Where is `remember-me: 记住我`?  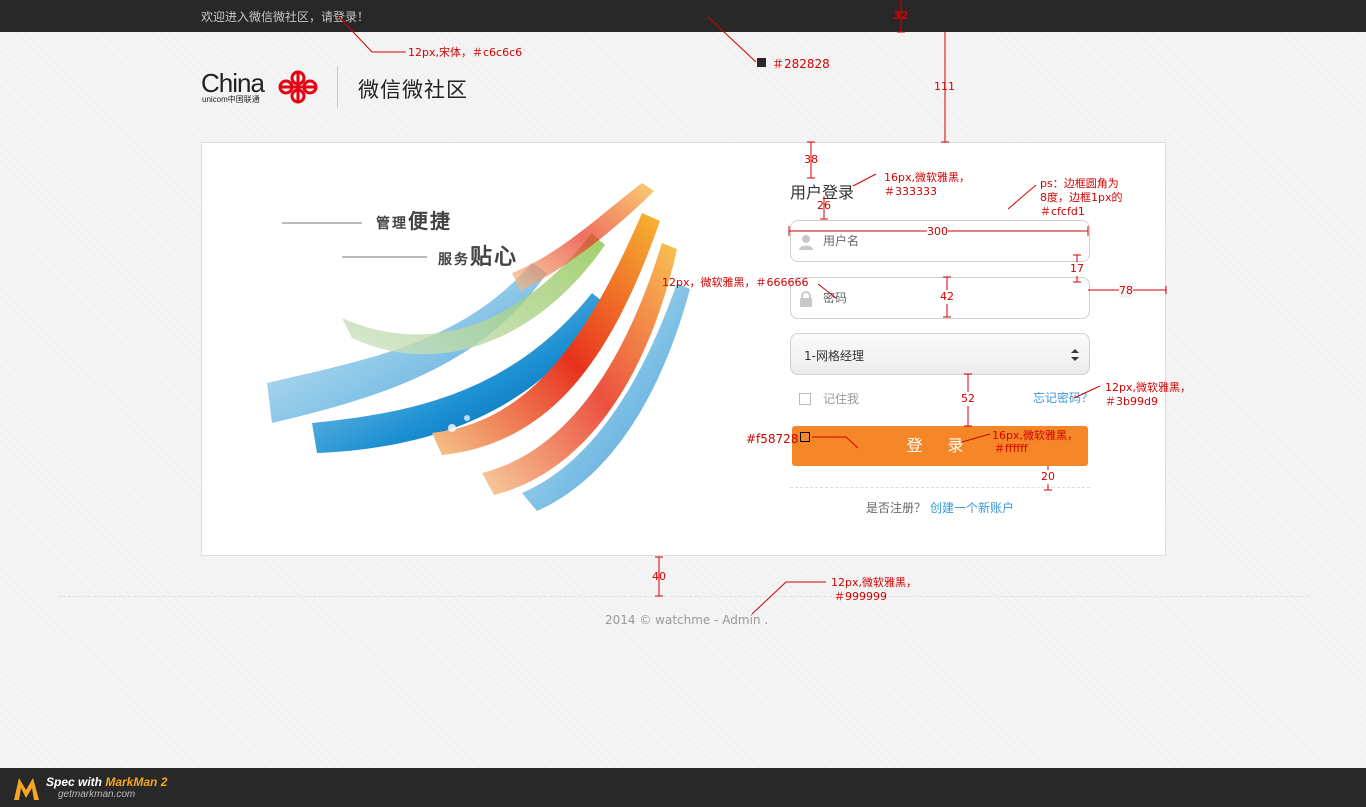
remember-me: 记住我 is located at coordinates (829, 398).